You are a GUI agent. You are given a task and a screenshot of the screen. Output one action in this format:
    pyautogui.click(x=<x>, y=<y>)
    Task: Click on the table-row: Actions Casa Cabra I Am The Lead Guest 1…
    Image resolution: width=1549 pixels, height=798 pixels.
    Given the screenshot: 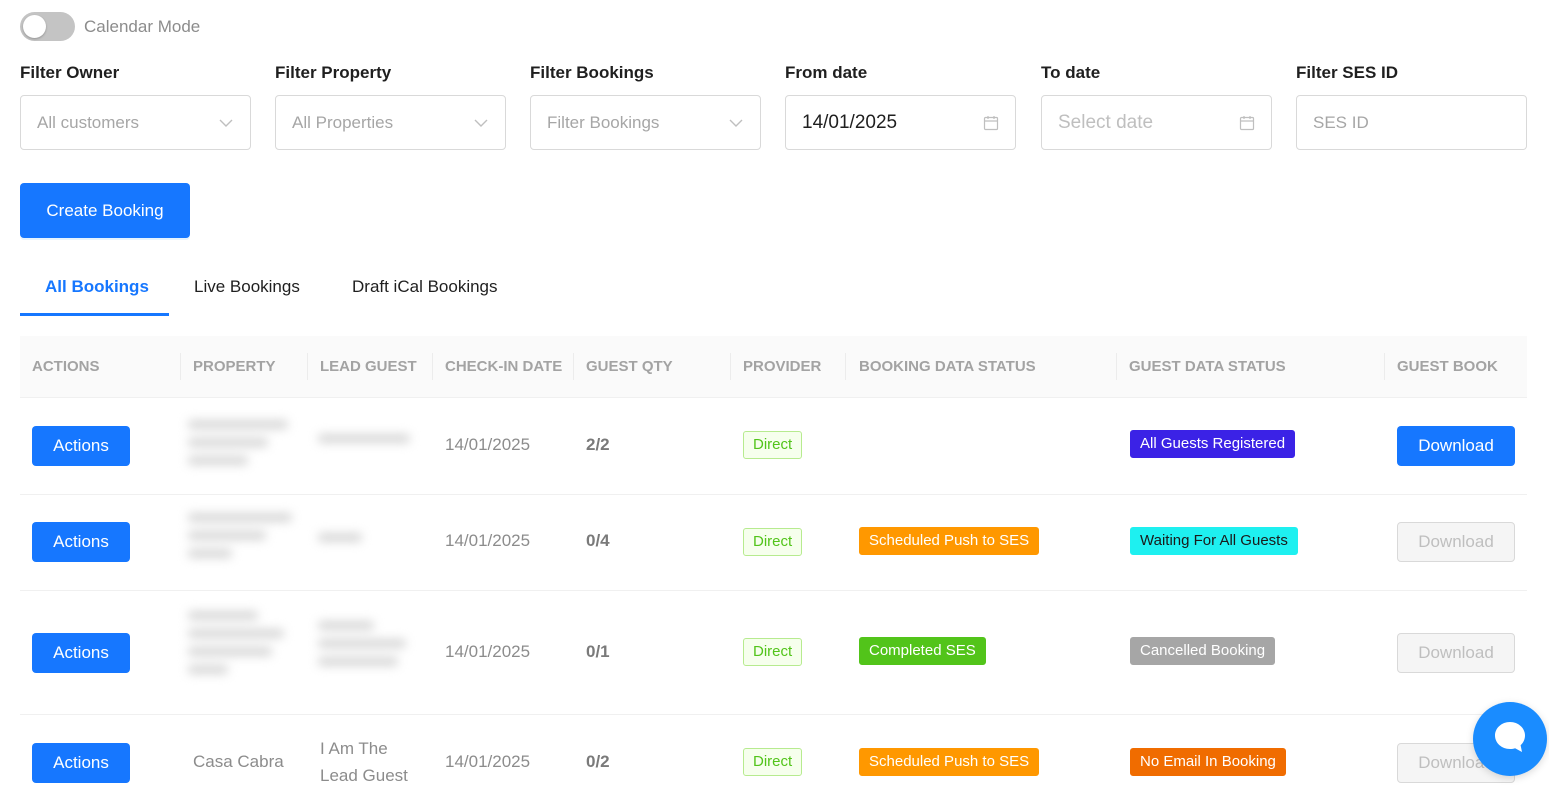 What is the action you would take?
    pyautogui.click(x=773, y=756)
    